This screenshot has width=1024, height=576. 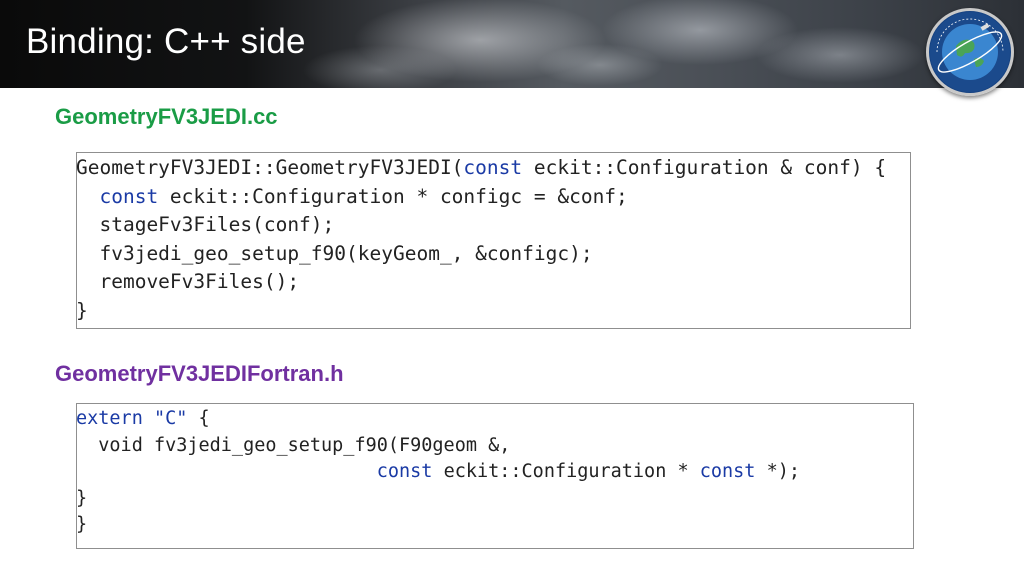 What do you see at coordinates (188, 282) in the screenshot?
I see `code-line: removeFv3Files();` at bounding box center [188, 282].